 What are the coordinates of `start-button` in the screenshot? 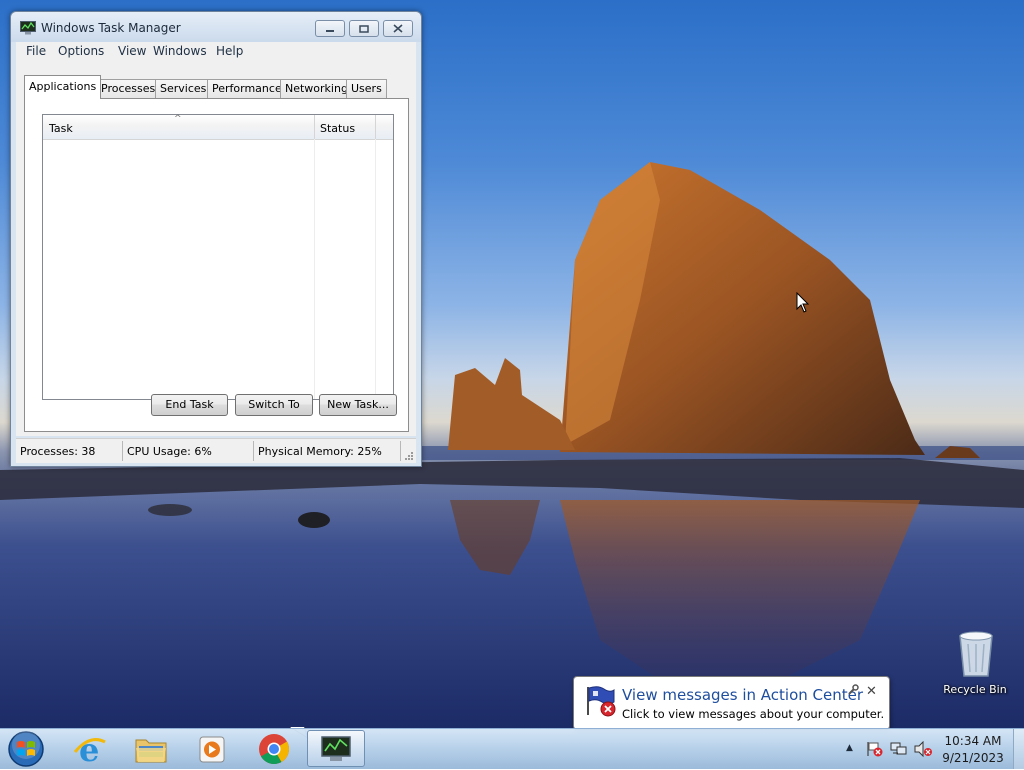 It's located at (26, 749).